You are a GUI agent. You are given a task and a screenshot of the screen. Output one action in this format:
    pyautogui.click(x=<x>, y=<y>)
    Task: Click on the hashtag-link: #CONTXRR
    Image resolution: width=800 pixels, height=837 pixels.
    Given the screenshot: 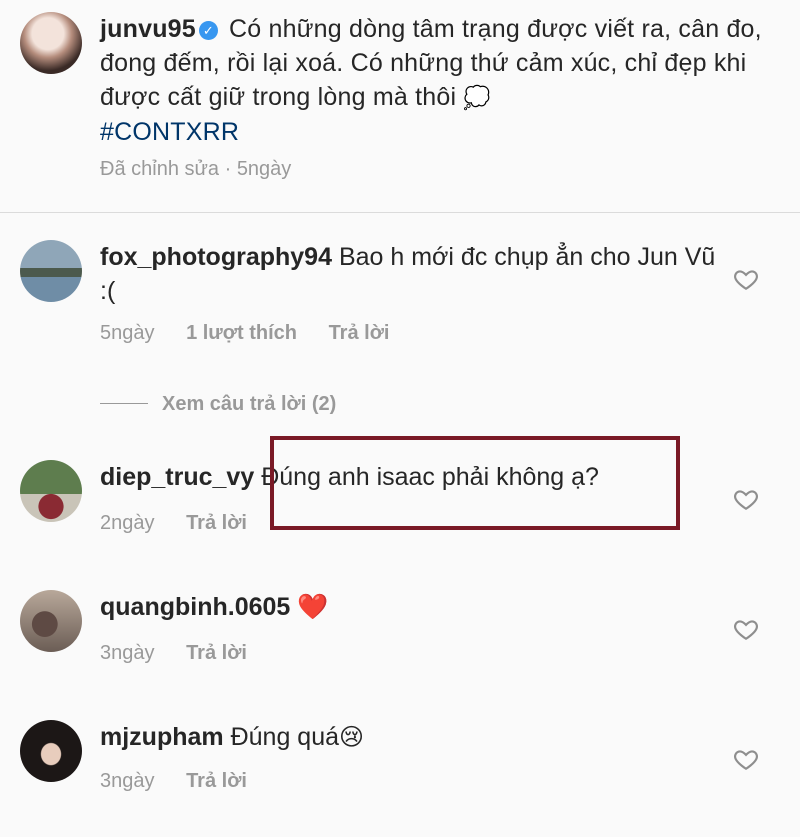 What is the action you would take?
    pyautogui.click(x=169, y=132)
    